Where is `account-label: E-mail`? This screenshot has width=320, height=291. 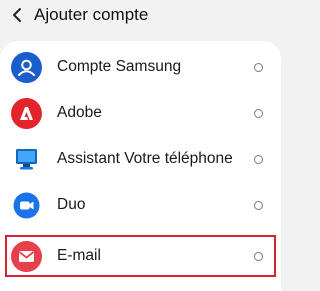 account-label: E-mail is located at coordinates (79, 255).